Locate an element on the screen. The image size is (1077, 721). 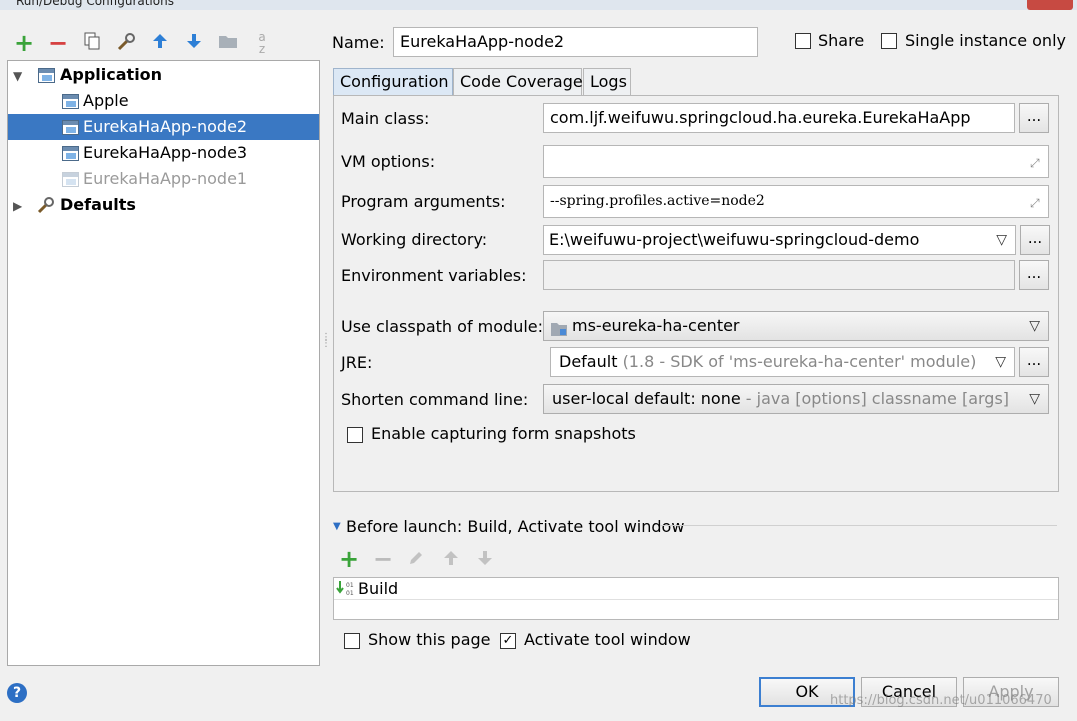
task-label: Build is located at coordinates (378, 588).